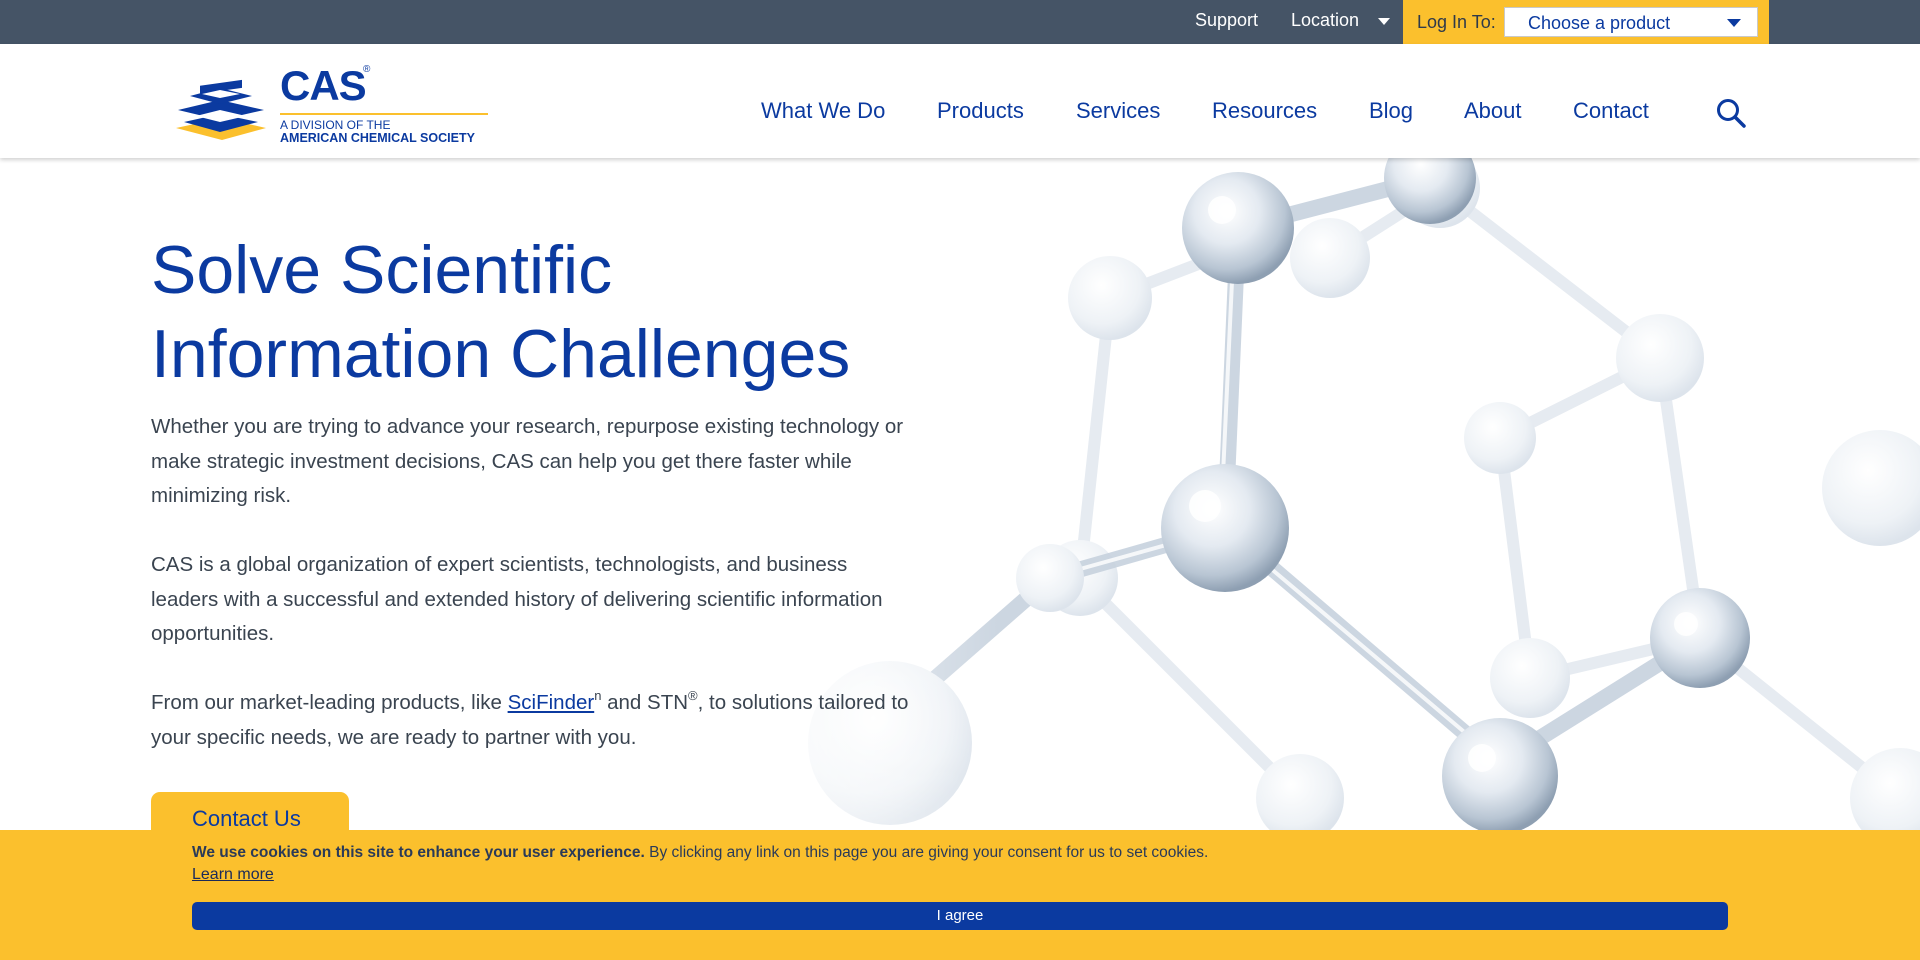 This screenshot has height=960, width=1920. What do you see at coordinates (233, 875) in the screenshot?
I see `learn-more-link: Learn more` at bounding box center [233, 875].